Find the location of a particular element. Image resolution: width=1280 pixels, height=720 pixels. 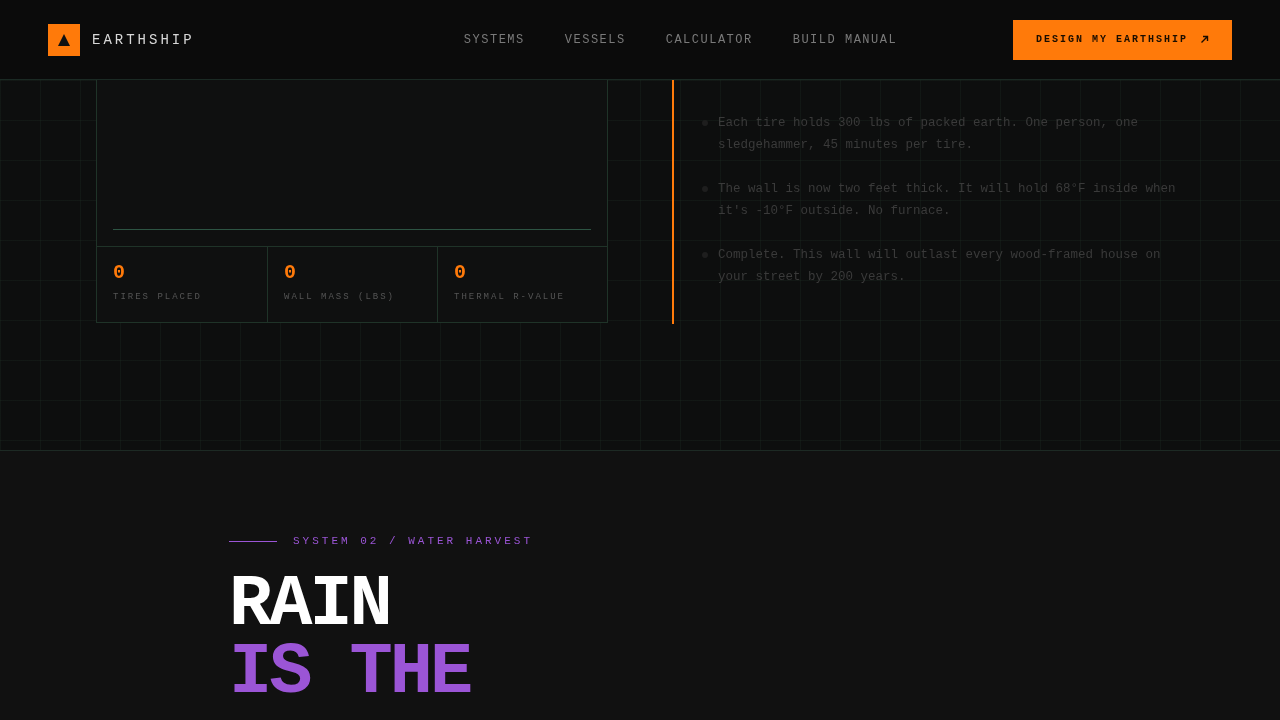

nav-link: SYSTEMS is located at coordinates (494, 39).